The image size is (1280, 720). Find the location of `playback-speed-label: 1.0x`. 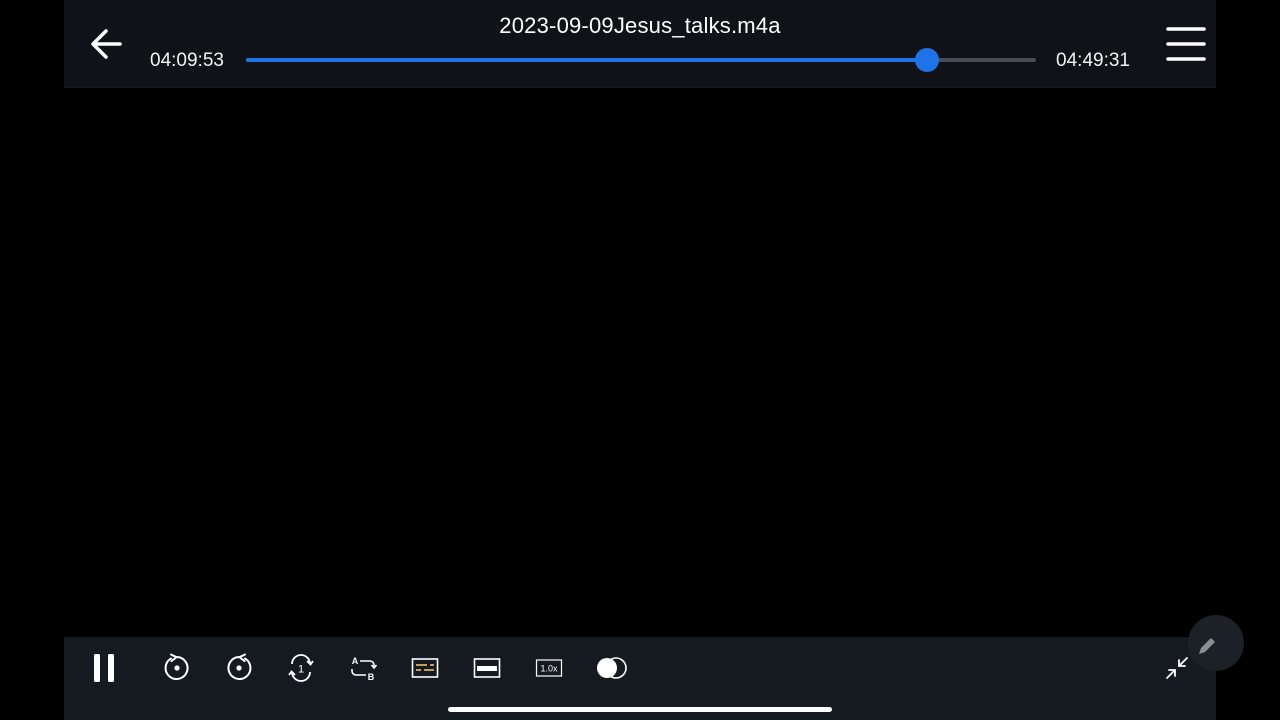

playback-speed-label: 1.0x is located at coordinates (549, 669).